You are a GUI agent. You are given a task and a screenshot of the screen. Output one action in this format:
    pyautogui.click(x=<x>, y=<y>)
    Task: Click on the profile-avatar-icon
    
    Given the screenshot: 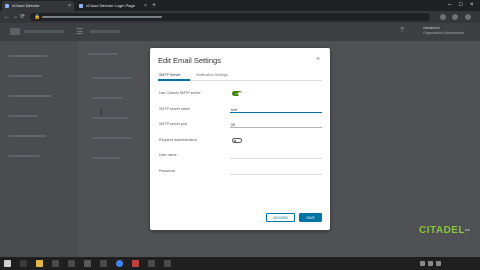 What is the action you would take?
    pyautogui.click(x=468, y=17)
    